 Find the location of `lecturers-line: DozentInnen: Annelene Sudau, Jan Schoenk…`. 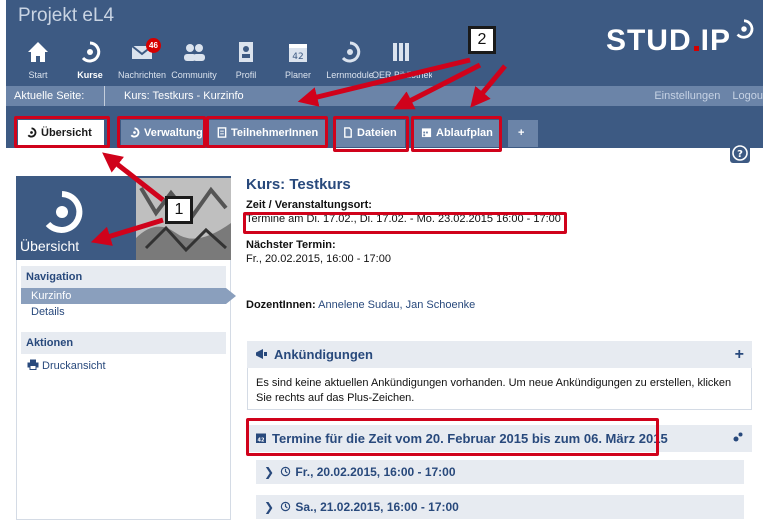

lecturers-line: DozentInnen: Annelene Sudau, Jan Schoenk… is located at coordinates (501, 305).